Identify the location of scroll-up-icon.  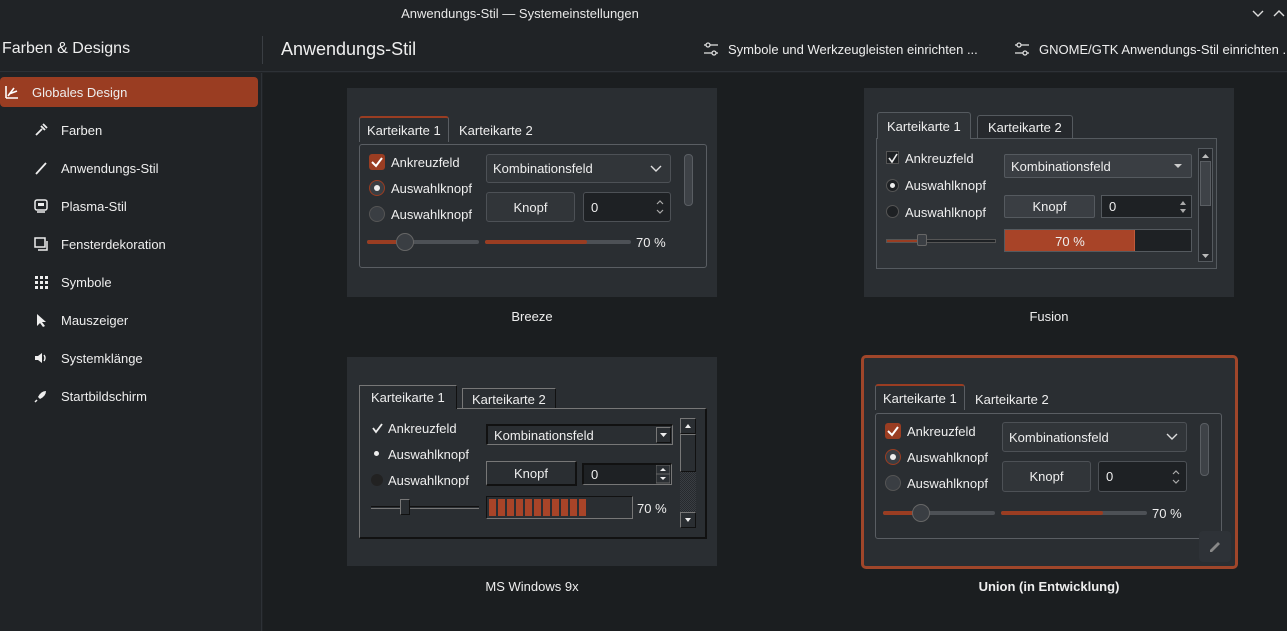
(1205, 156).